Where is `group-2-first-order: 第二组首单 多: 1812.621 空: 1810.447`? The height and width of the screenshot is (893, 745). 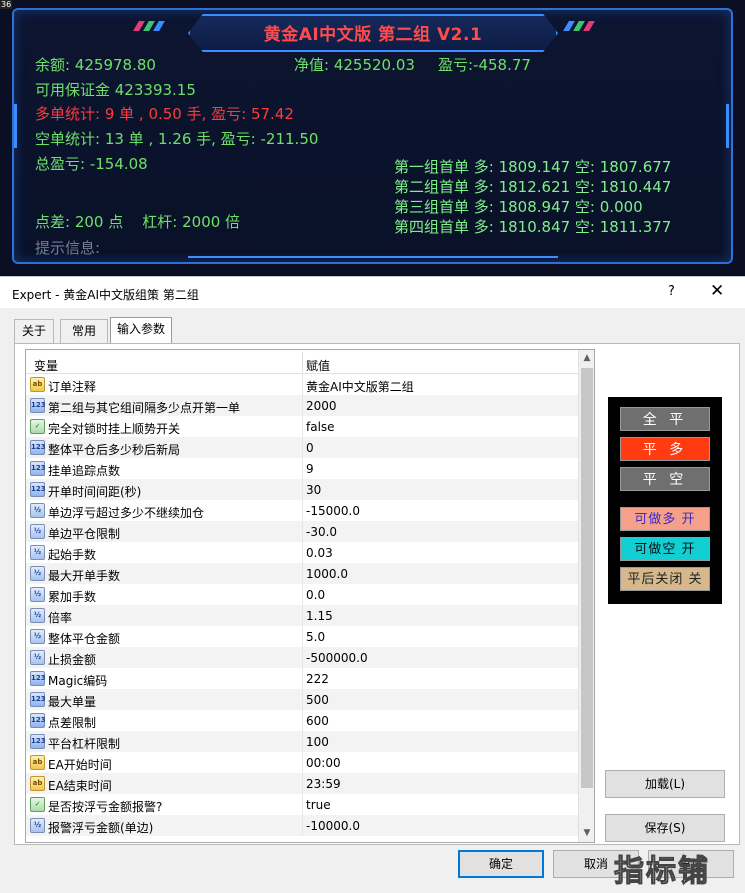
group-2-first-order: 第二组首单 多: 1812.621 空: 1810.447 is located at coordinates (533, 187).